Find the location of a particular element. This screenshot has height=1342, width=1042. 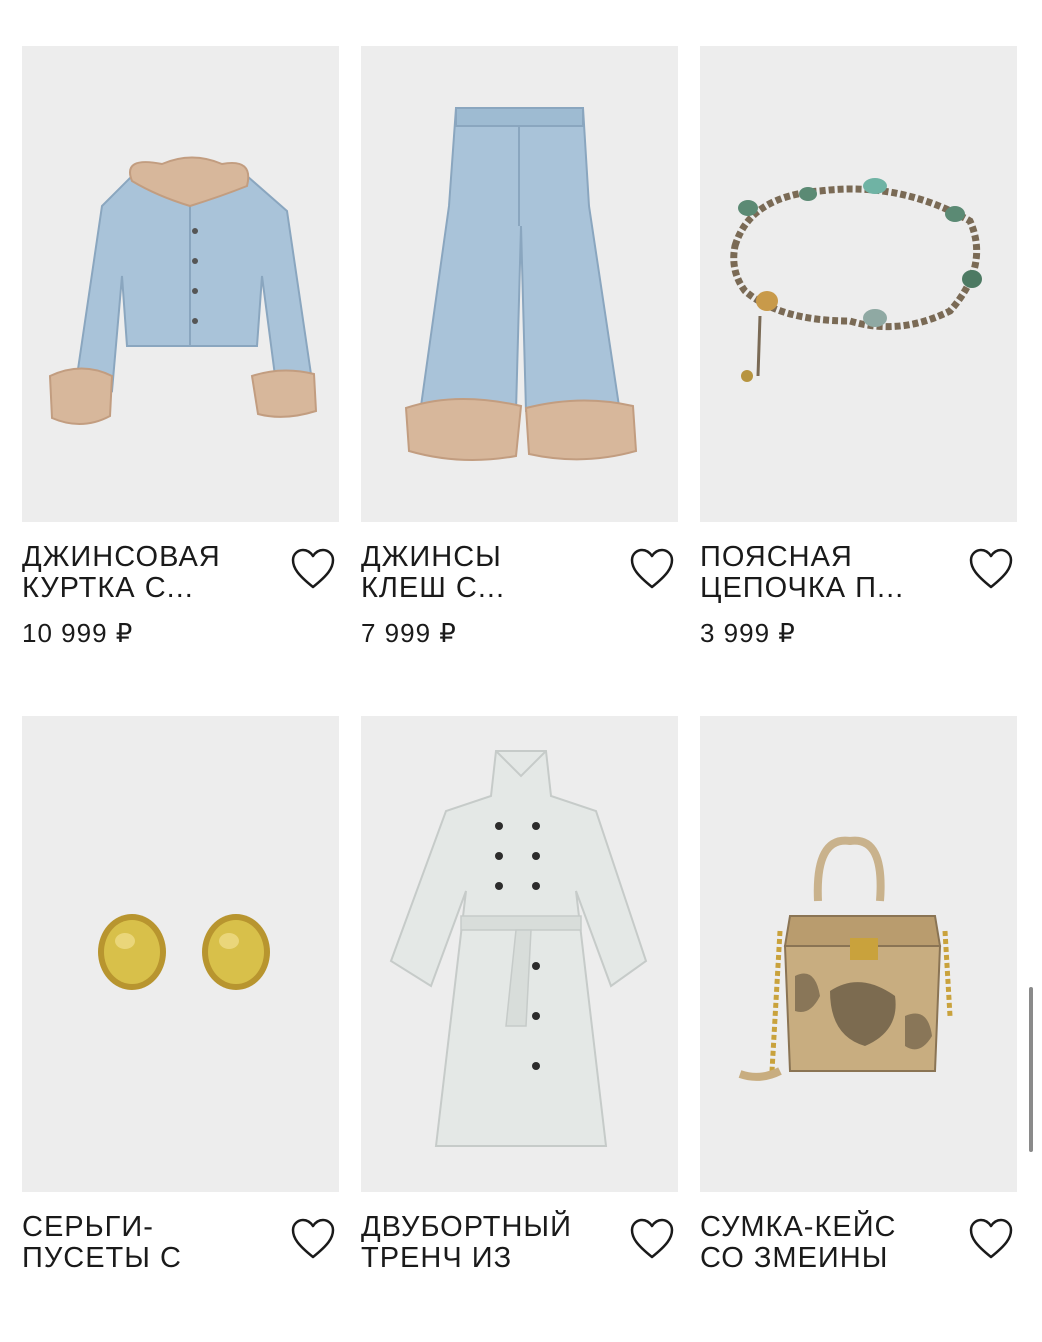

product-info: ПОЯСНАЯ ЦЕПОЧКА П... 3 999 ₽ is located at coordinates (858, 597).